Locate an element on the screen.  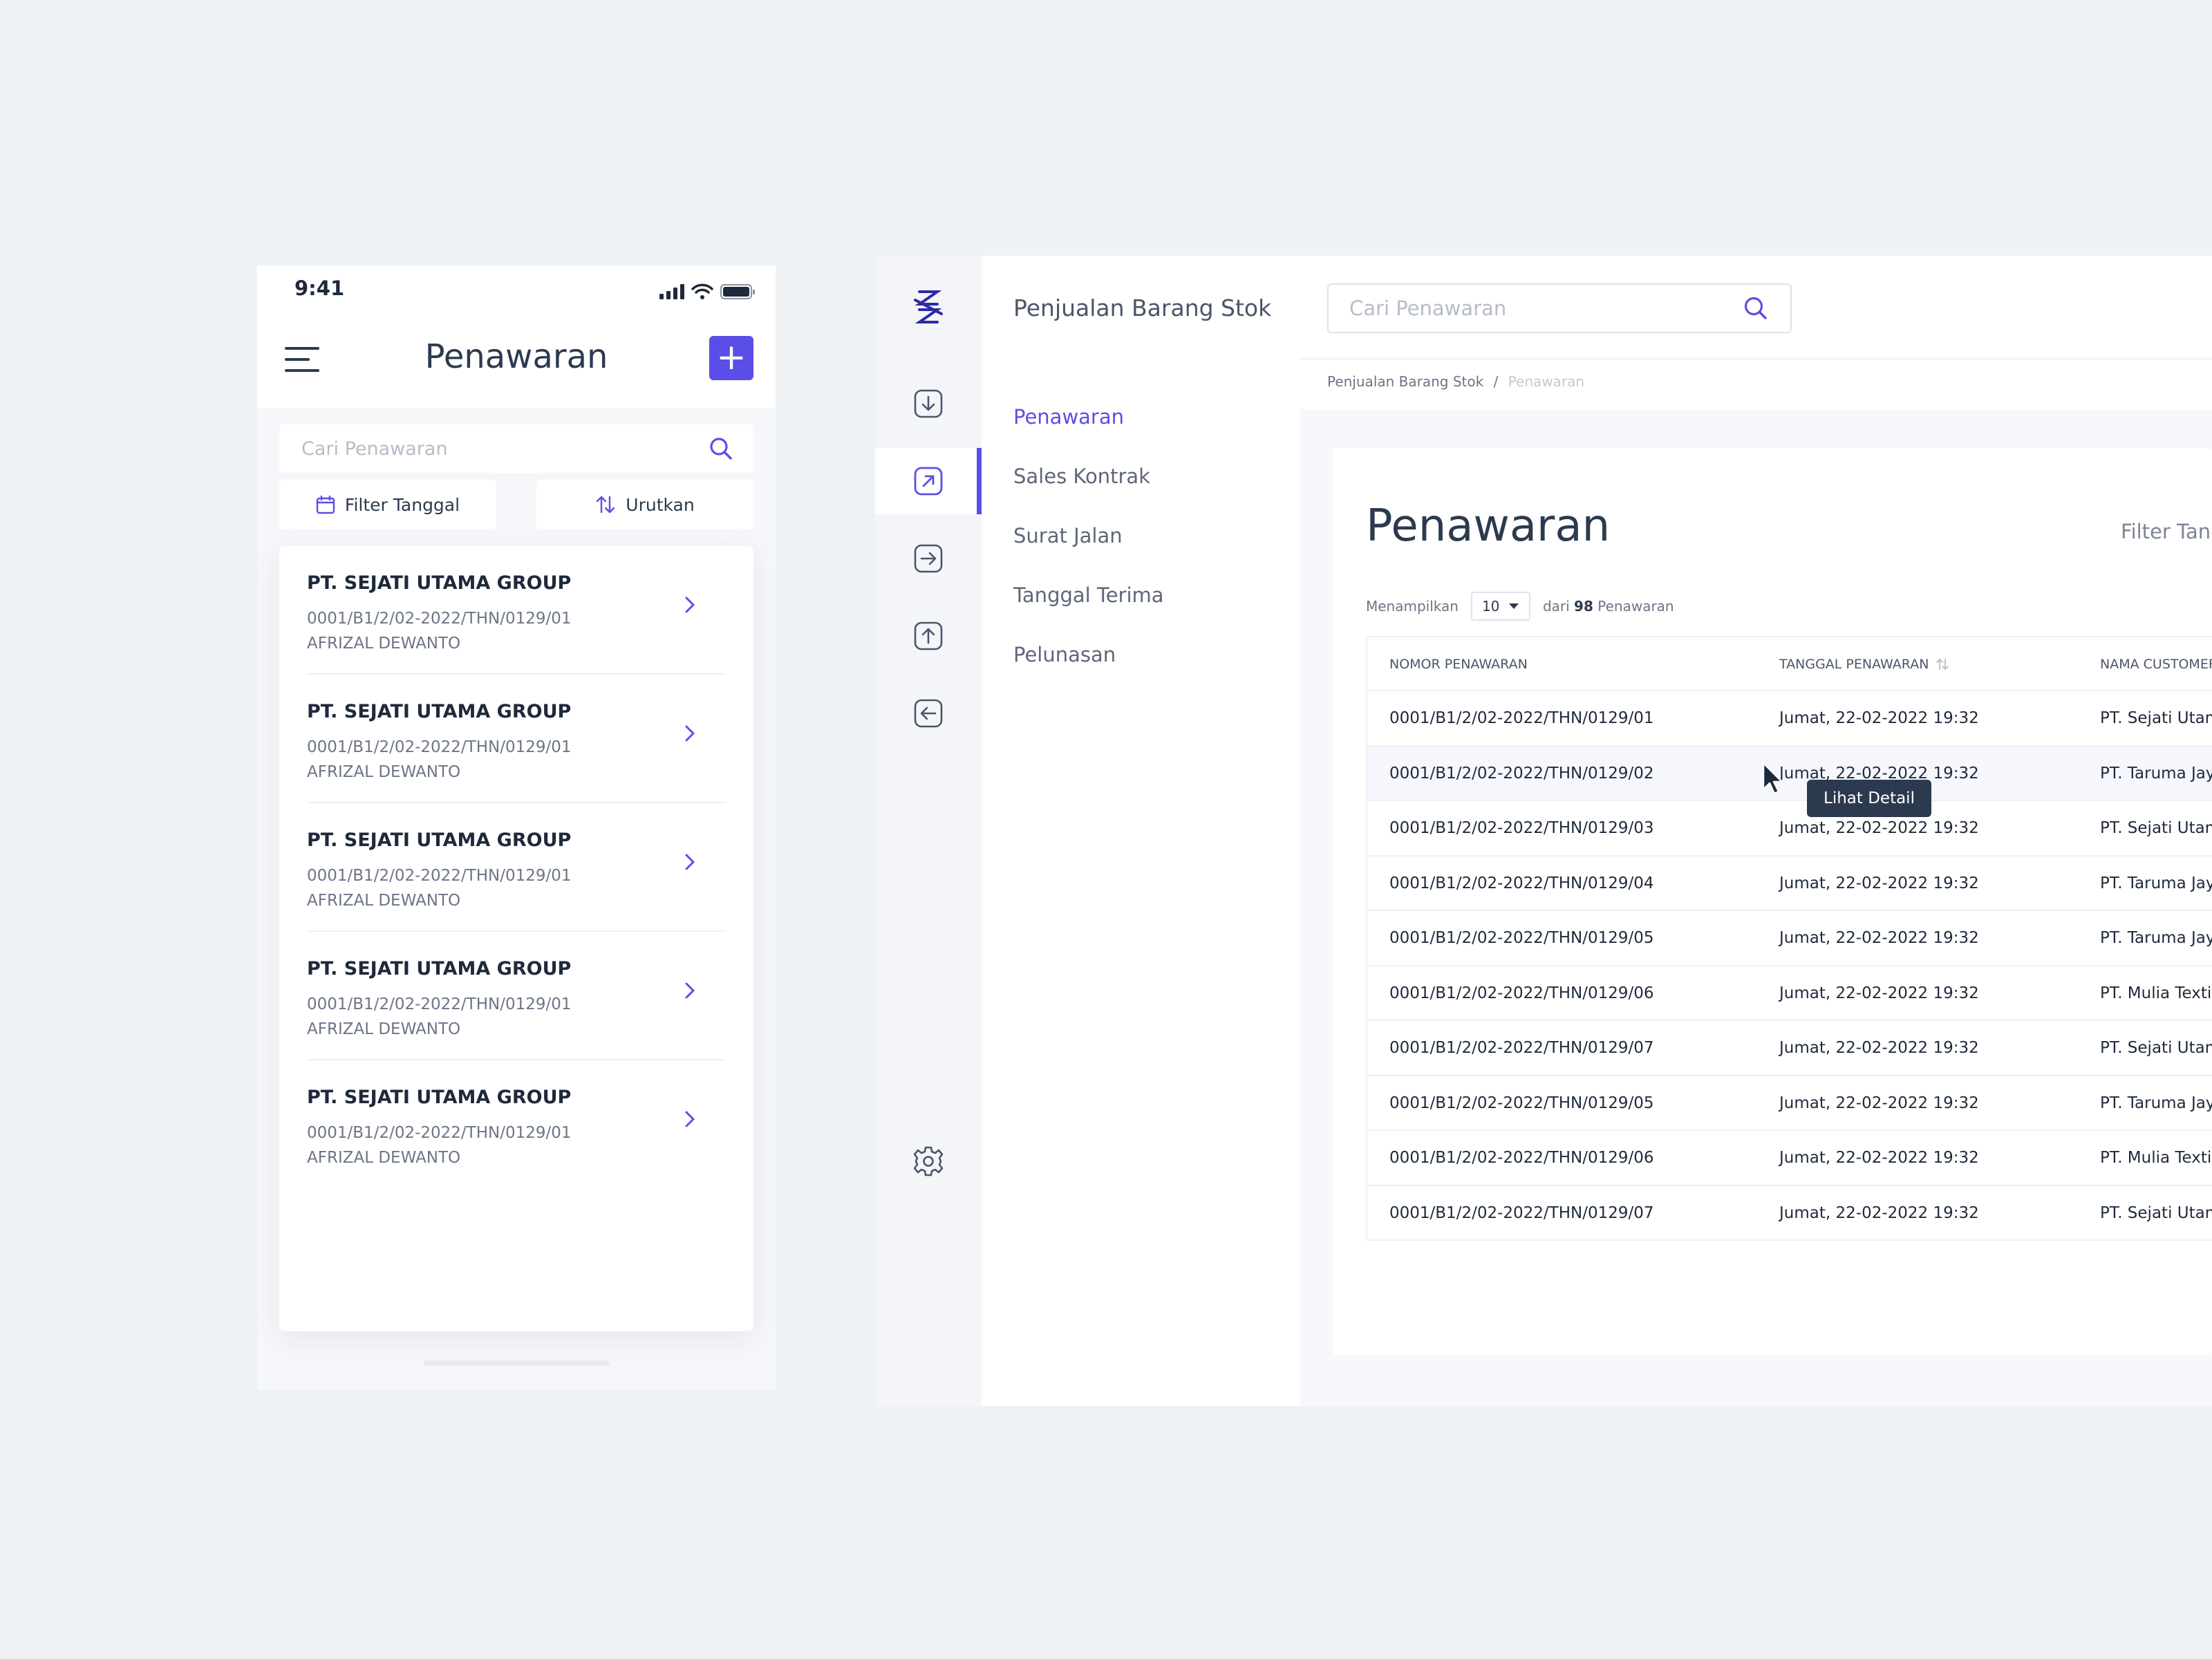
cell-number: 0001/B1/2/02-2022/THN/0129/03 is located at coordinates (1521, 828).